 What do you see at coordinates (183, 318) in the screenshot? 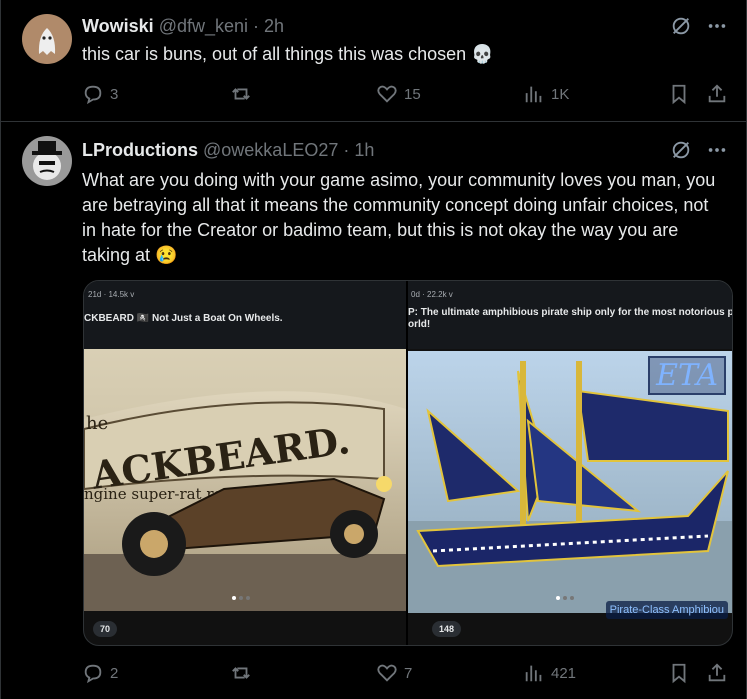
I see `media-caption: CKBEARD 🏴‍☠️ Not Just a Boat On Wheels.` at bounding box center [183, 318].